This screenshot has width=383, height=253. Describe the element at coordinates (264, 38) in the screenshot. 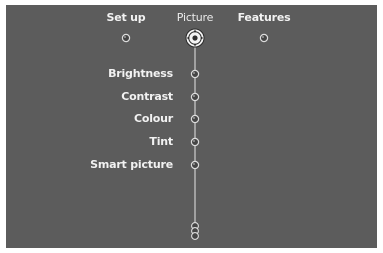

I see `tab-features-node-icon` at that location.